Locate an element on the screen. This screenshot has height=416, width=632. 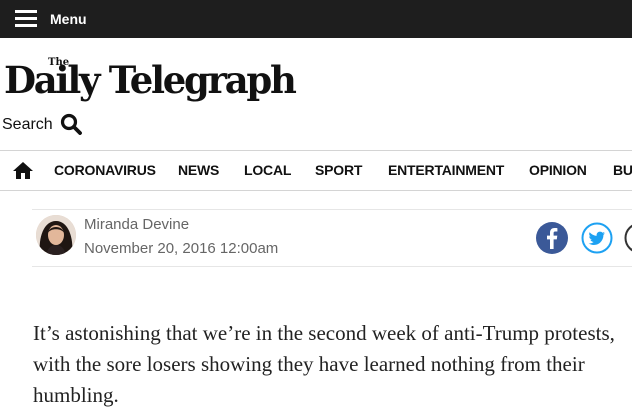
search-label: Search is located at coordinates (27, 125).